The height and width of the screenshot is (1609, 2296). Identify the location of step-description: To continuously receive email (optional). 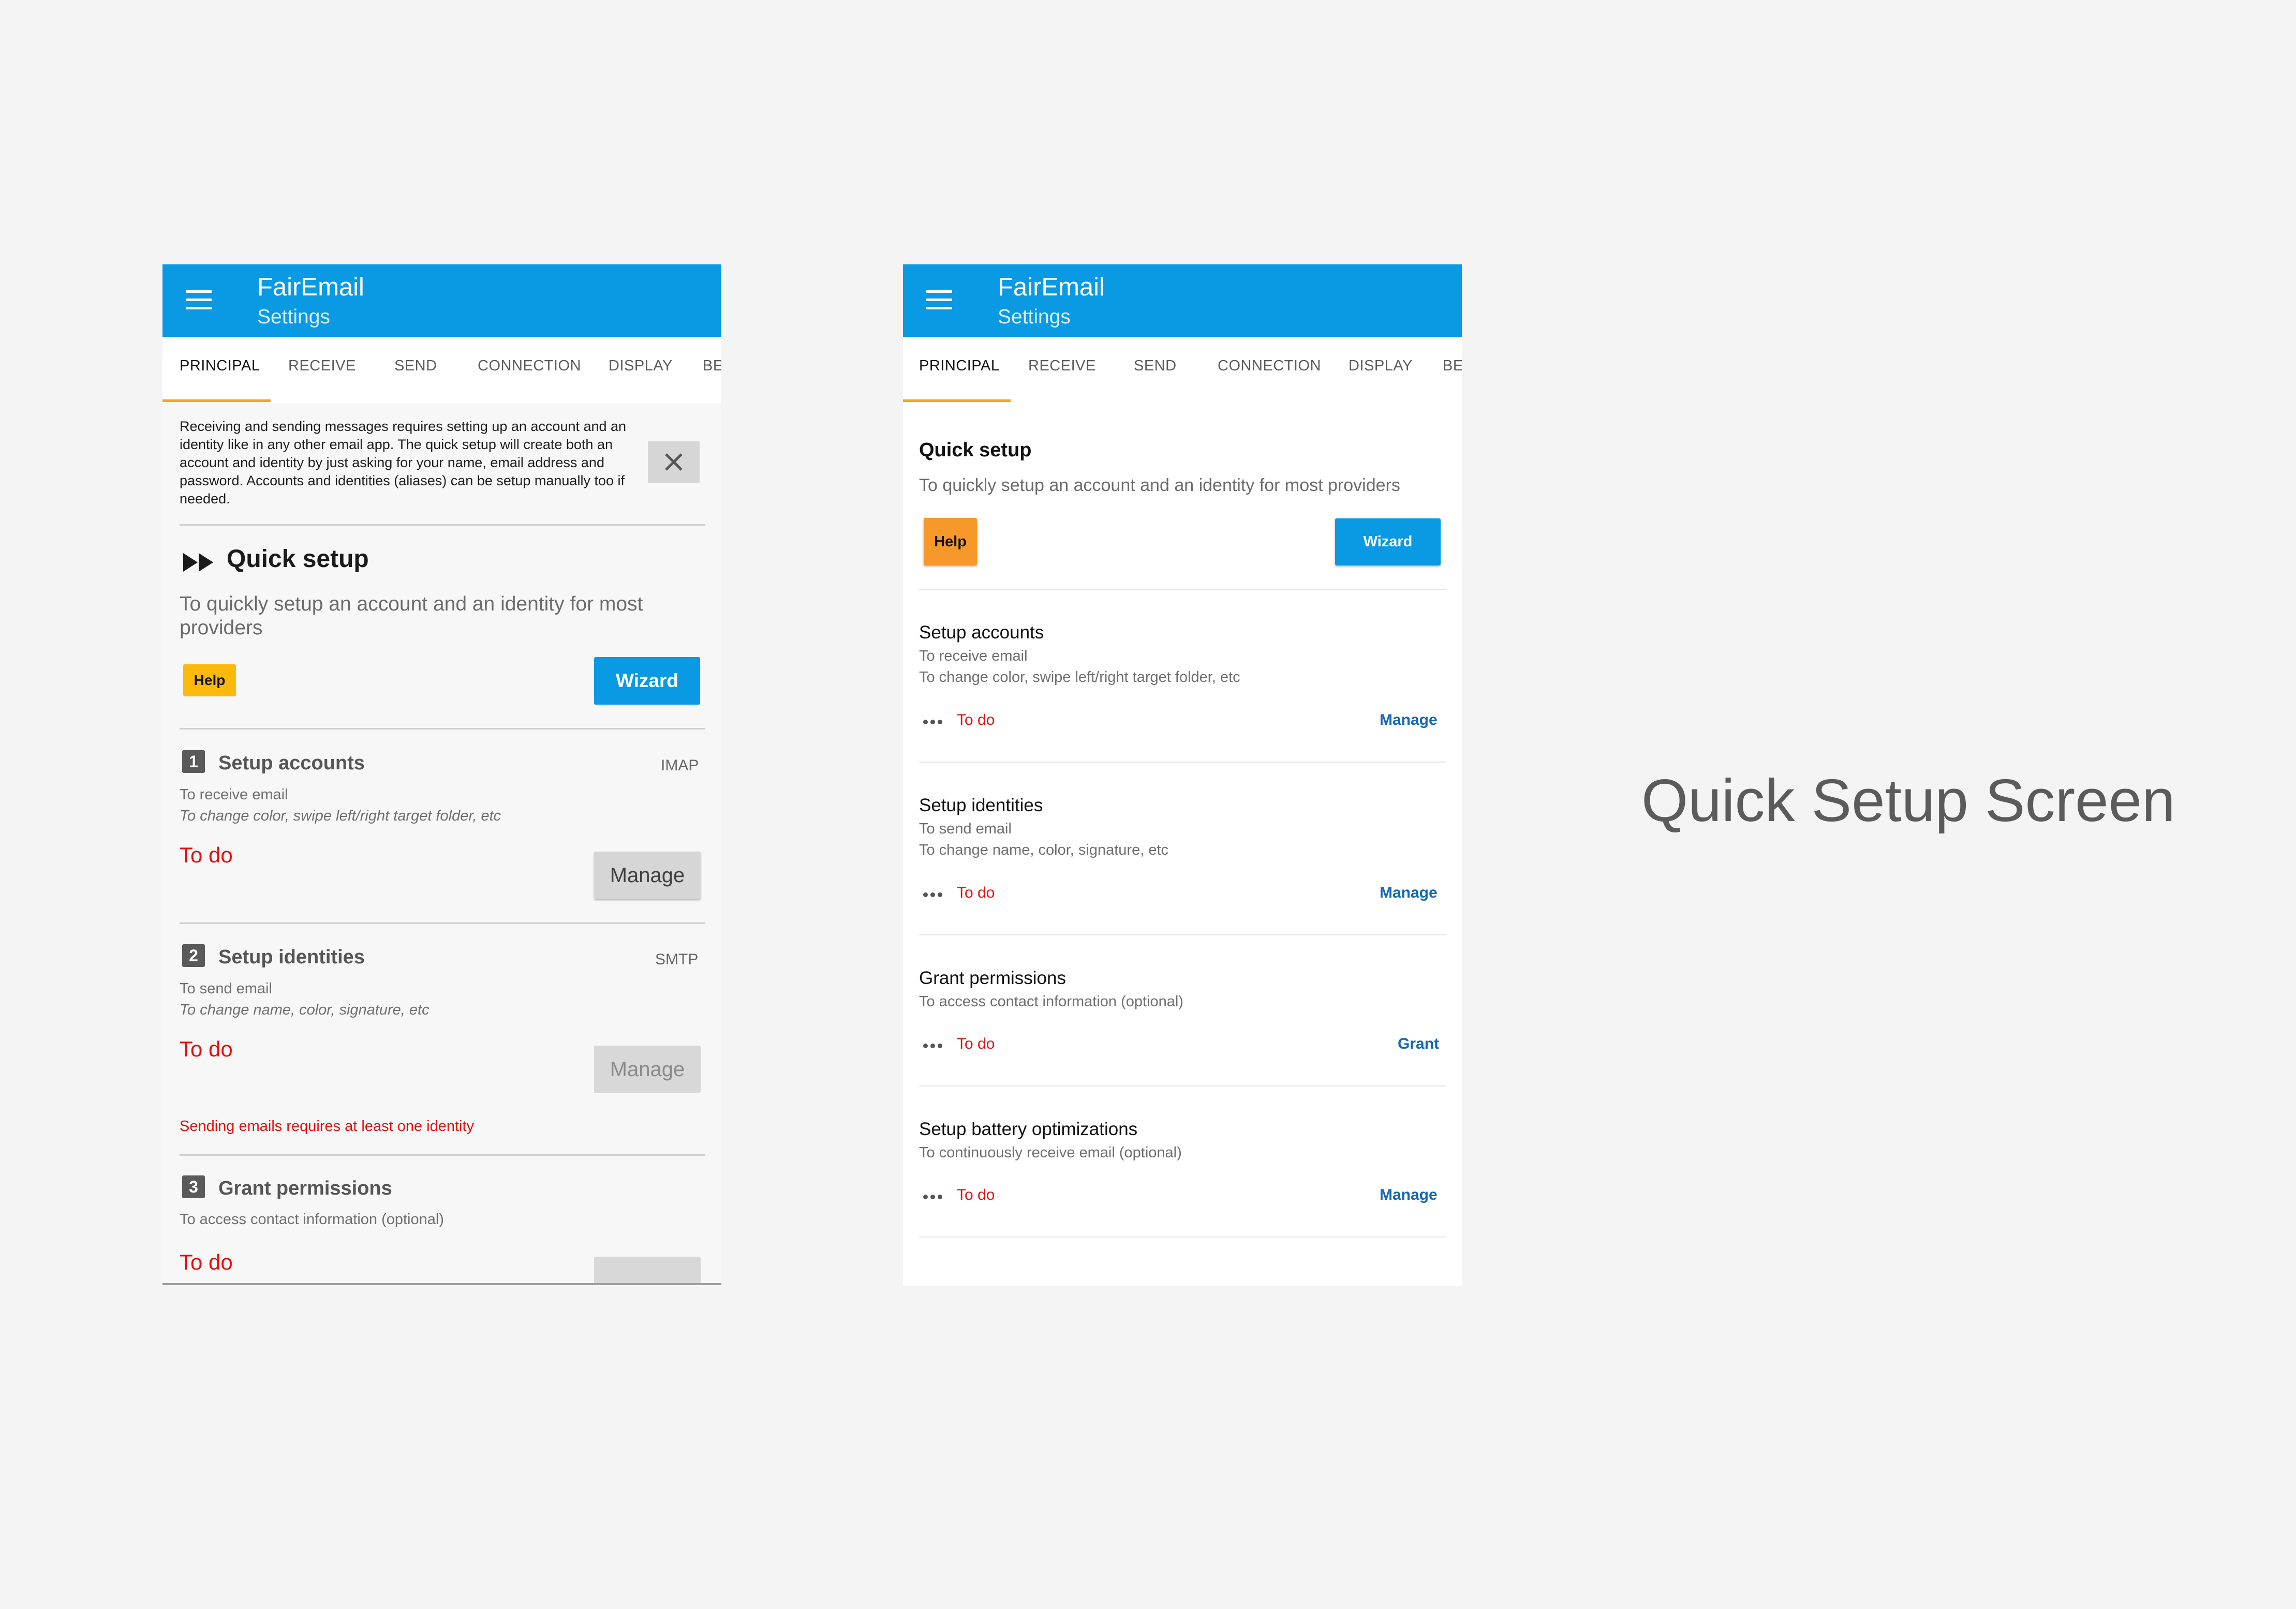
(1050, 1152).